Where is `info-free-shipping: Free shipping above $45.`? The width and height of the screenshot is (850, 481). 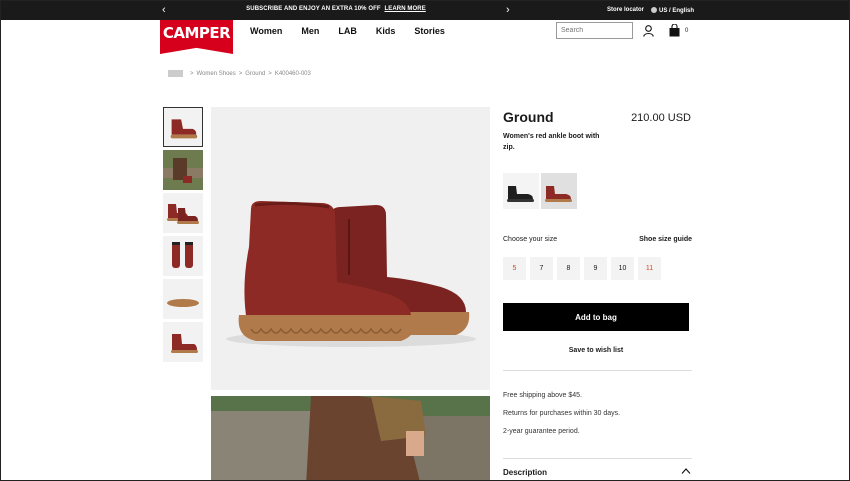
info-free-shipping: Free shipping above $45. is located at coordinates (542, 395).